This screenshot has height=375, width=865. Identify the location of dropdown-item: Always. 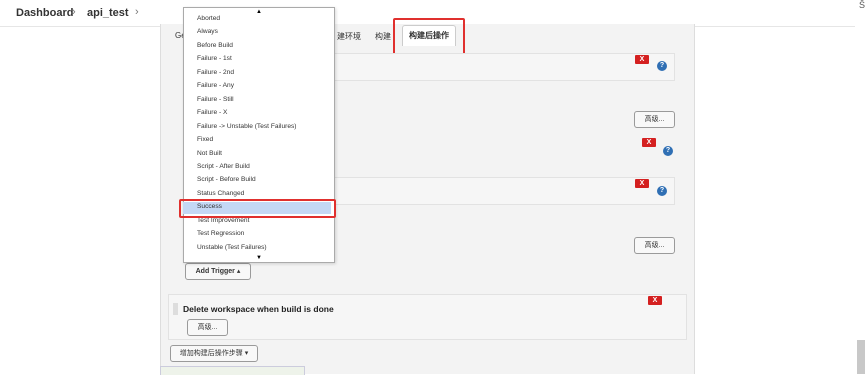
(207, 31).